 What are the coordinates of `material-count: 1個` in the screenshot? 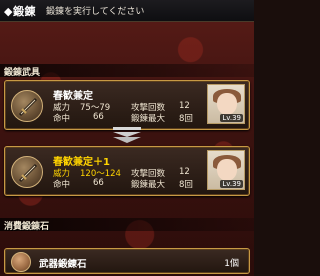 It's located at (231, 264).